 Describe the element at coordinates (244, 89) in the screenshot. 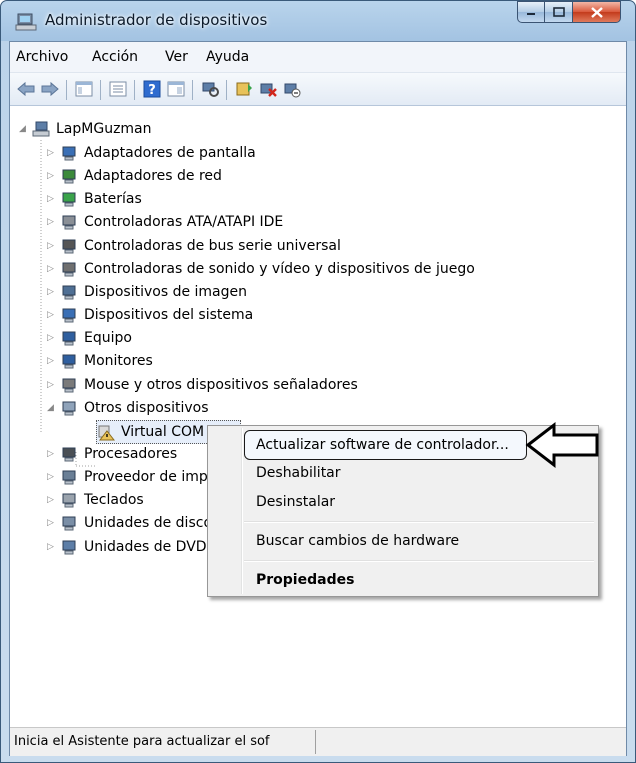

I see `update-driver-icon` at that location.